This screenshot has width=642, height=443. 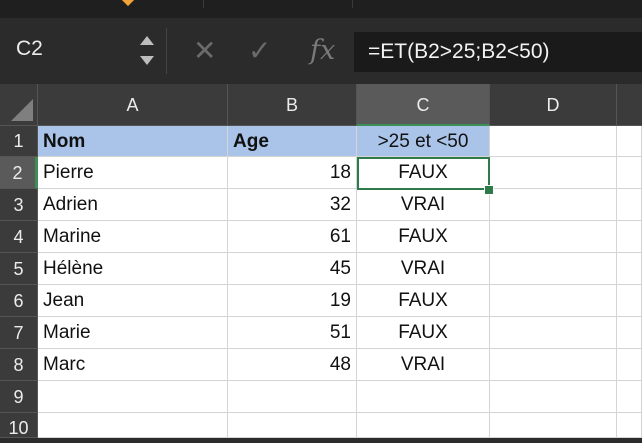 I want to click on cell-c4: FAUX, so click(x=423, y=237).